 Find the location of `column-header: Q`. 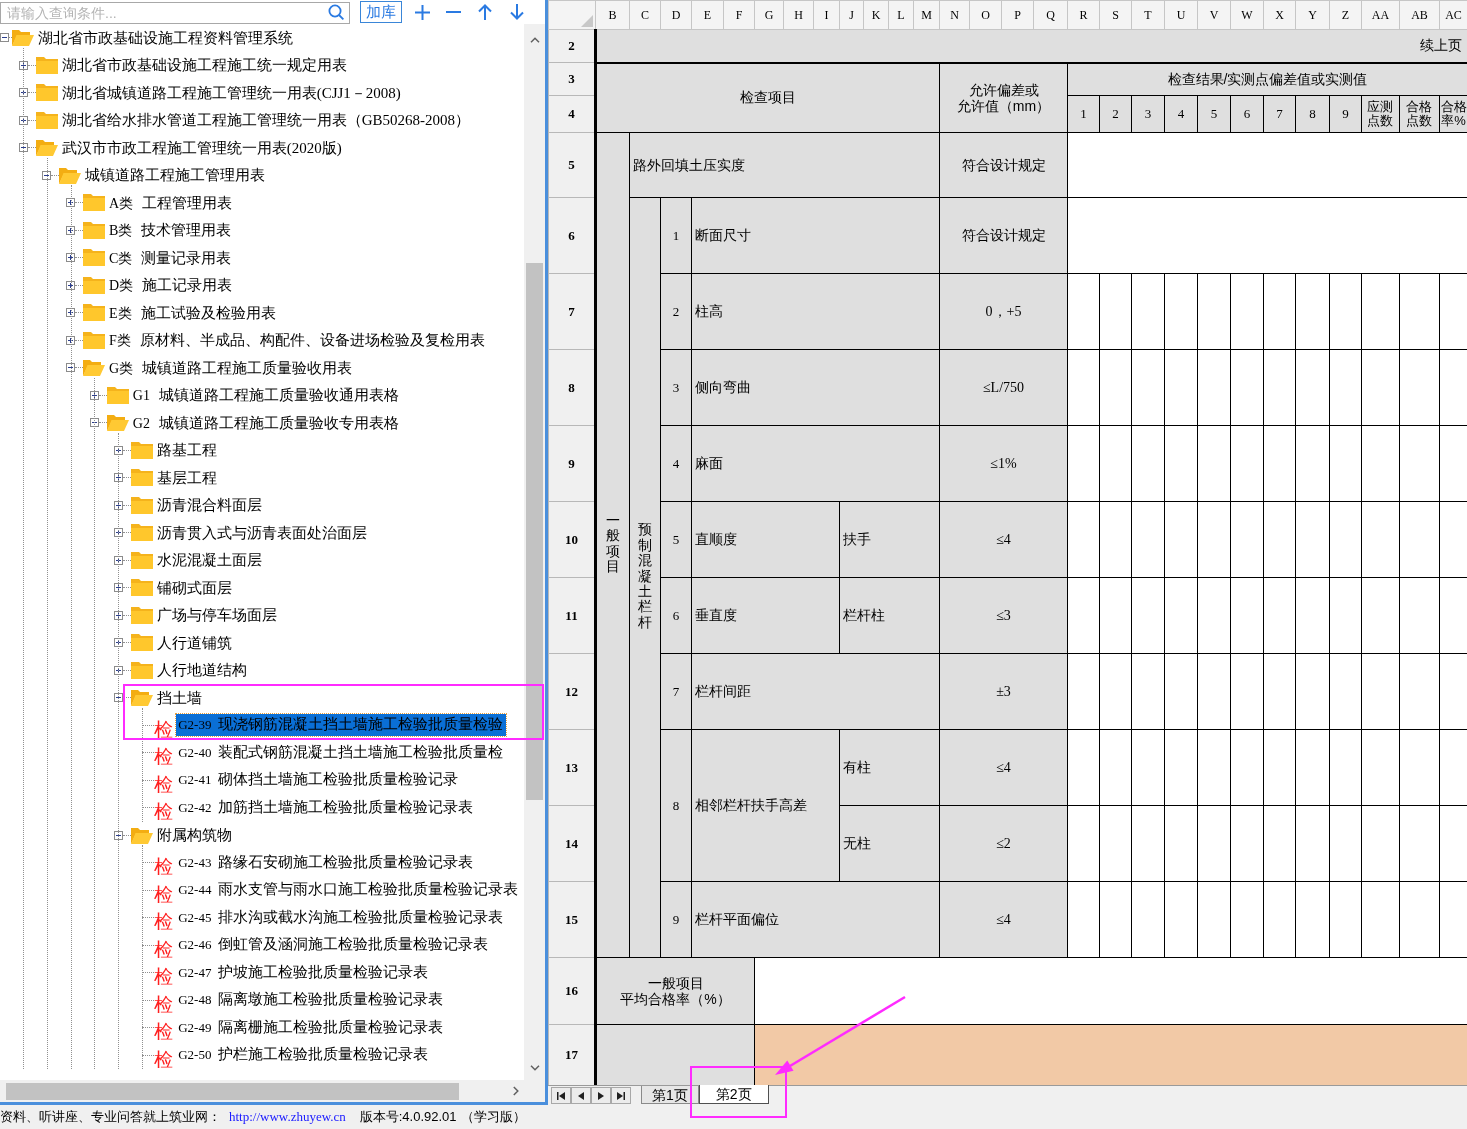

column-header: Q is located at coordinates (1050, 15).